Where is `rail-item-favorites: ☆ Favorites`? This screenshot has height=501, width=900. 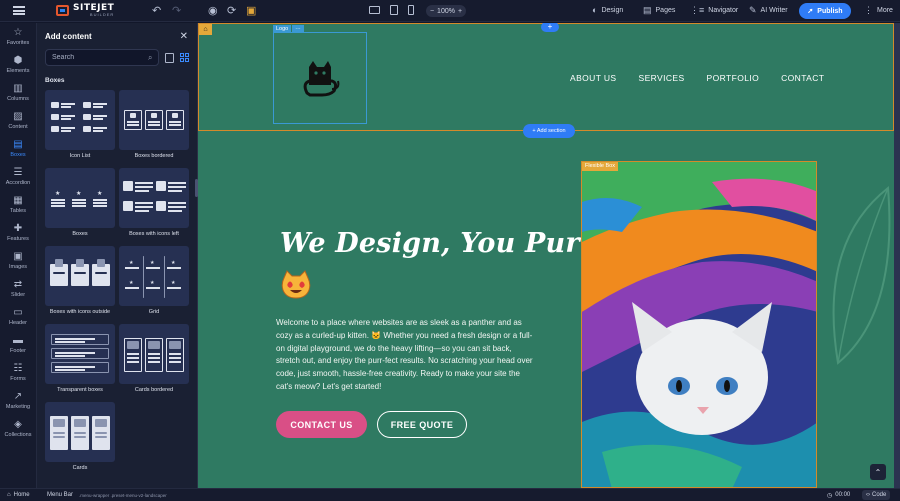
rail-item-favorites: ☆ Favorites is located at coordinates (18, 37).